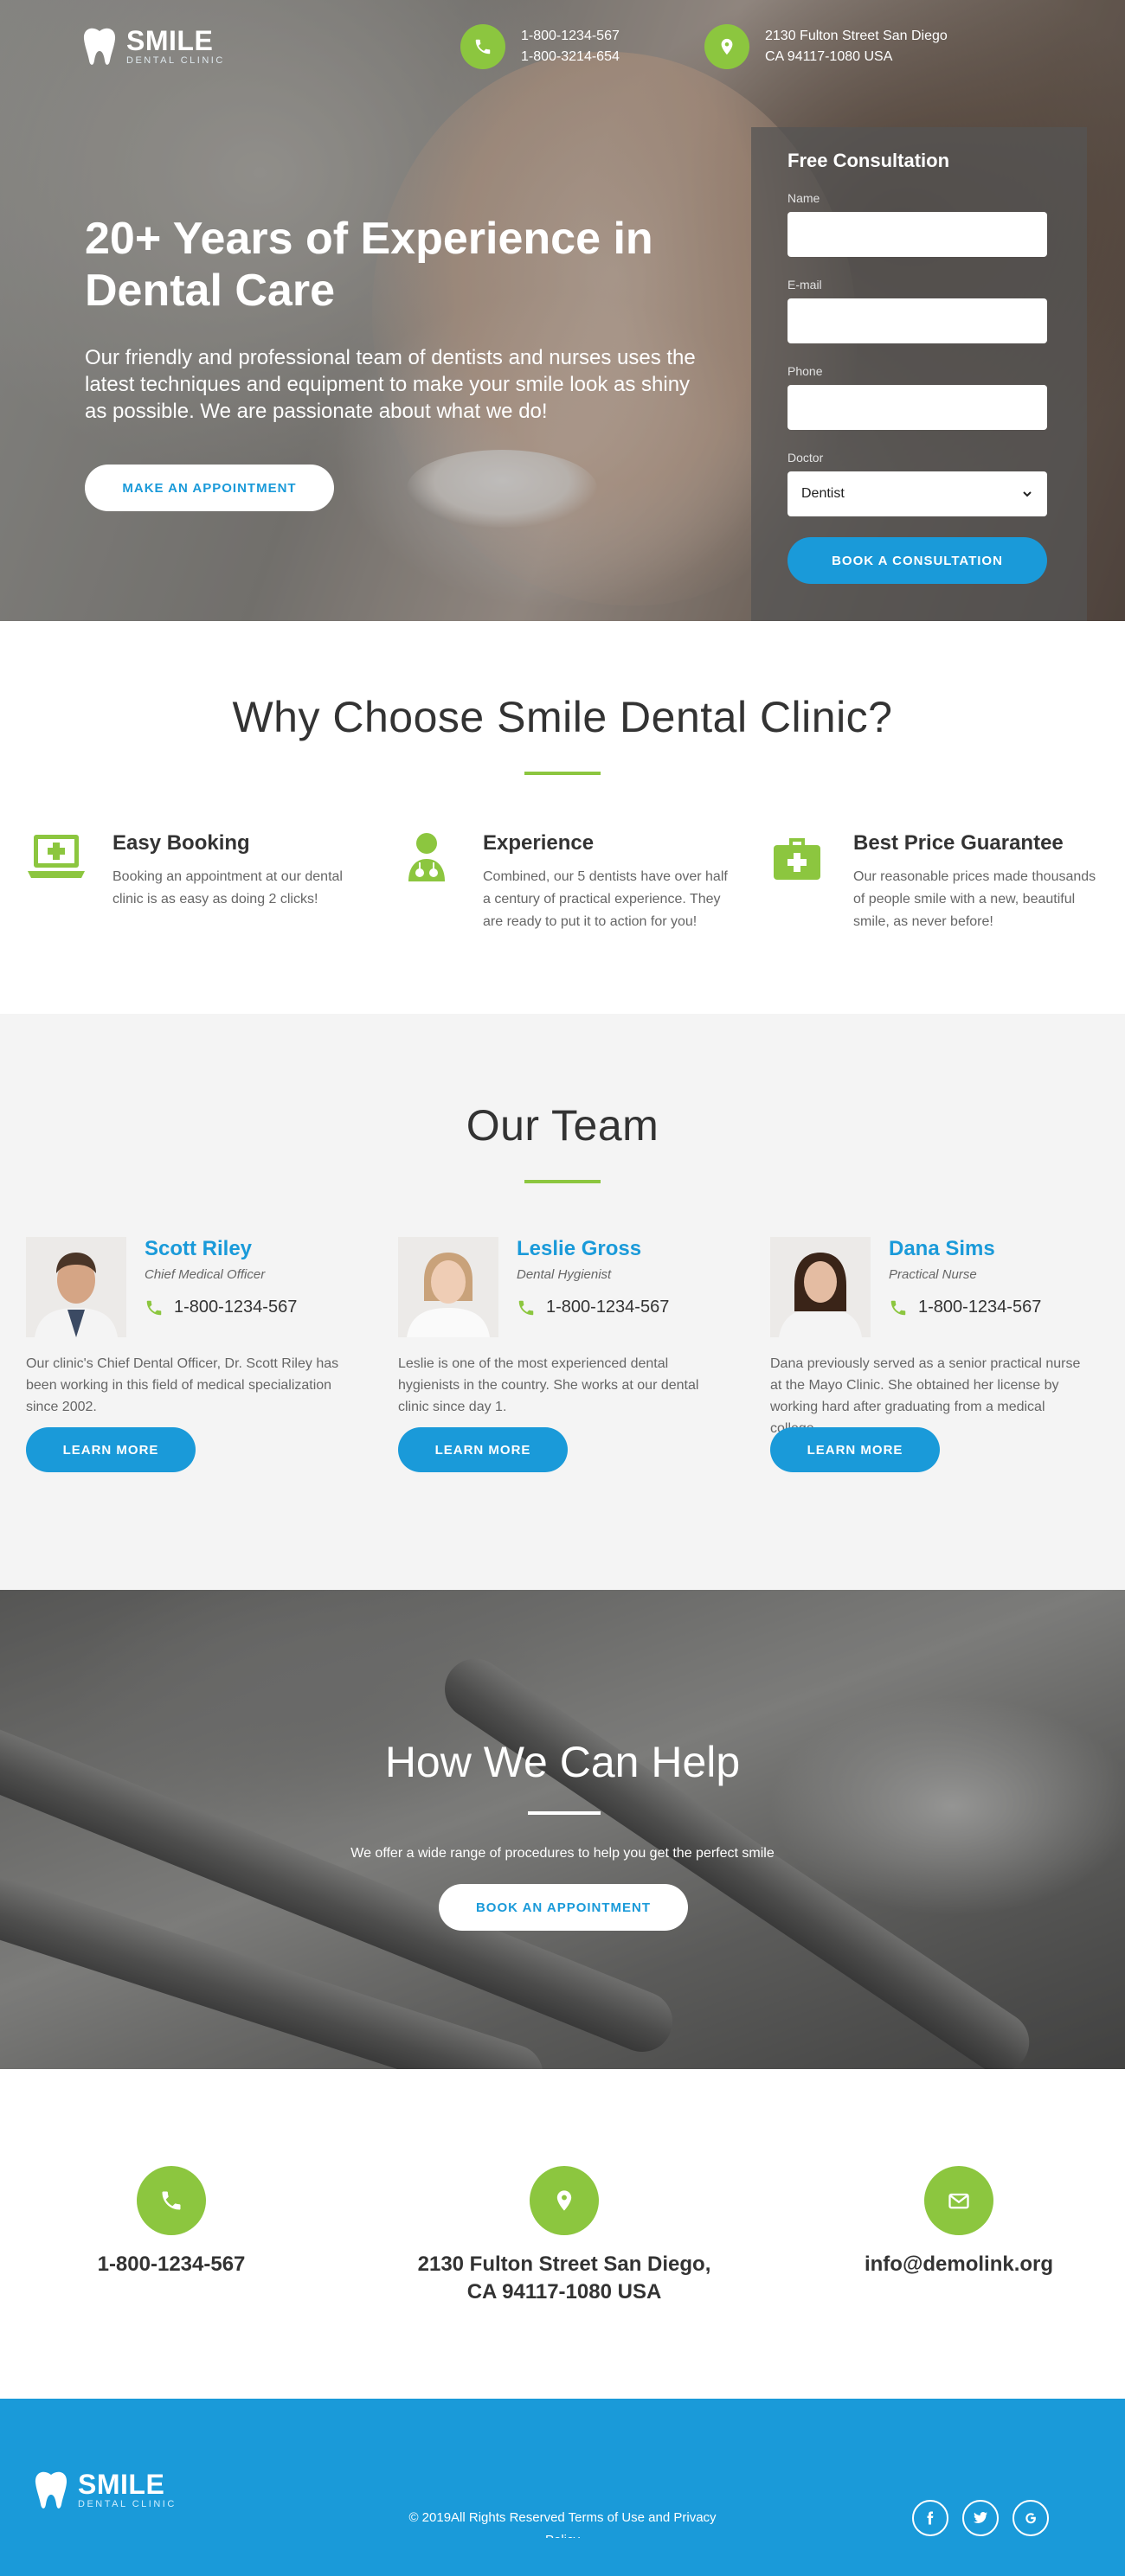 Image resolution: width=1125 pixels, height=2576 pixels. Describe the element at coordinates (917, 235) in the screenshot. I see `name-input` at that location.